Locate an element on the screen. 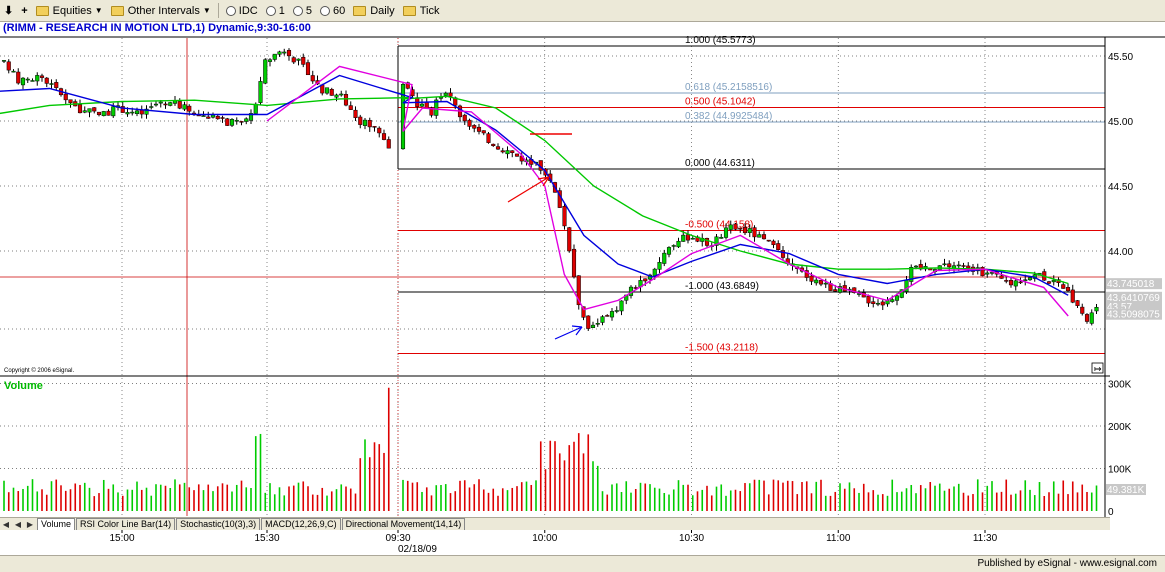  tab-rsi: RSI Color Line Bar(14) is located at coordinates (126, 524).